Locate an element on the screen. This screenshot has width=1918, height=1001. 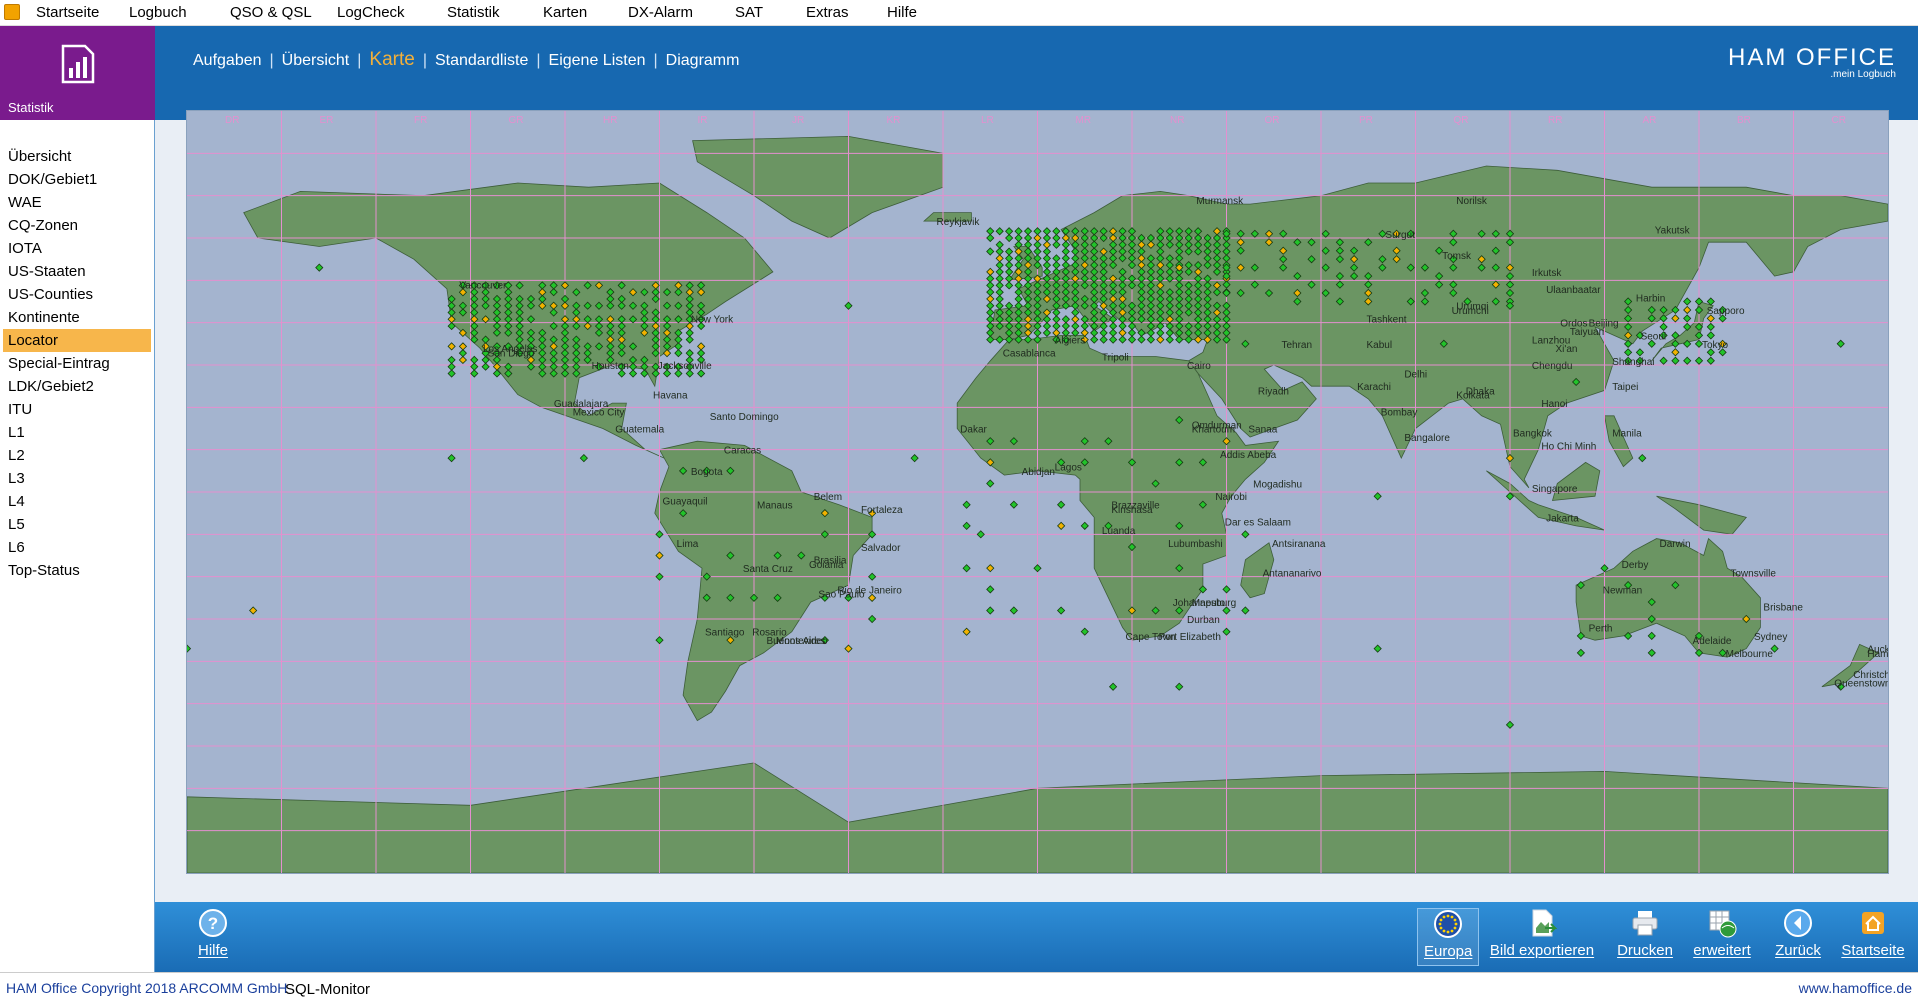
city-label: Mogadishu is located at coordinates (1277, 485).